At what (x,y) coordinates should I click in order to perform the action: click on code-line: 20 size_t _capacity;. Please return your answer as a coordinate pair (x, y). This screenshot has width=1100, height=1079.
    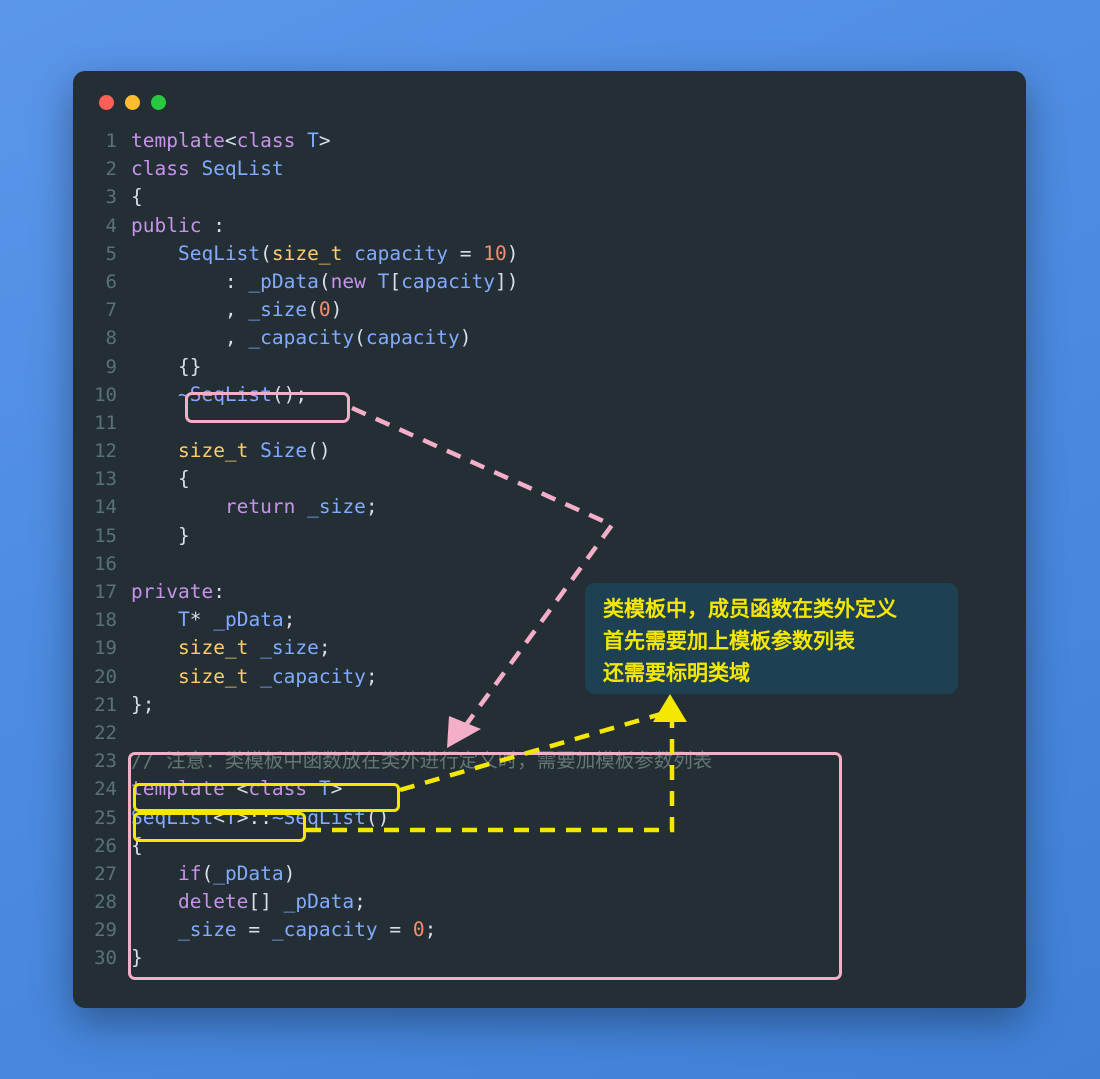
    Looking at the image, I should click on (549, 677).